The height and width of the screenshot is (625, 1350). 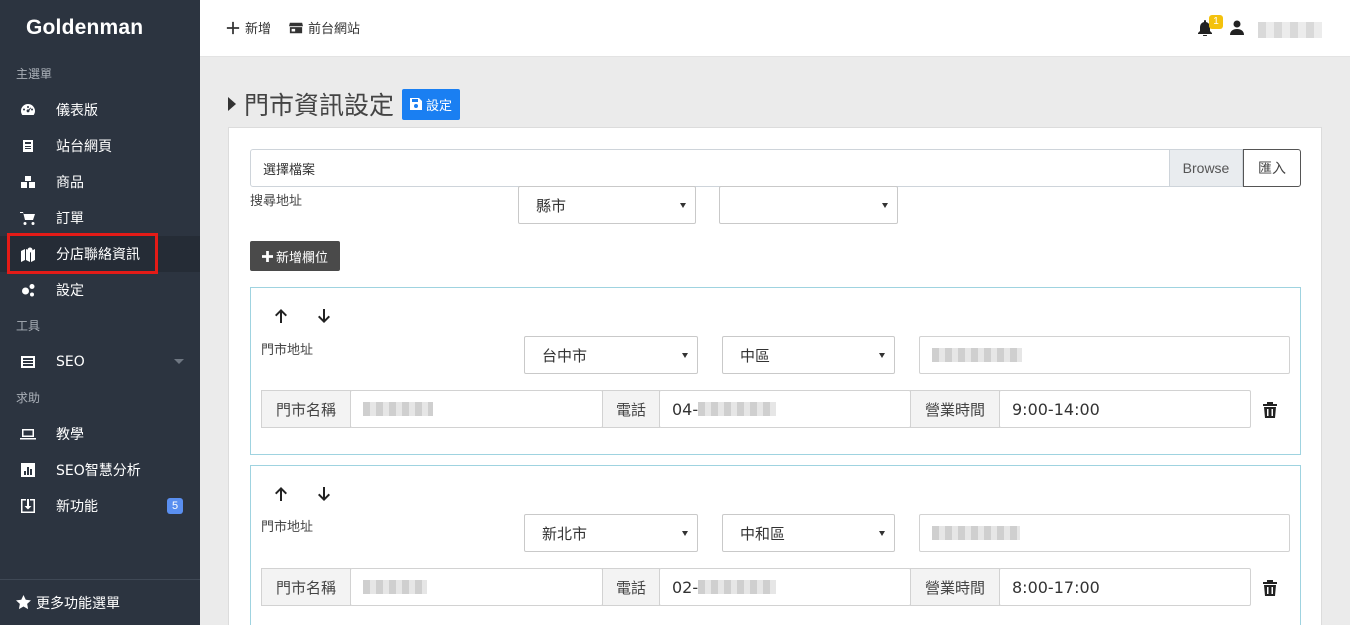 What do you see at coordinates (785, 409) in the screenshot?
I see `phone-input: 04-` at bounding box center [785, 409].